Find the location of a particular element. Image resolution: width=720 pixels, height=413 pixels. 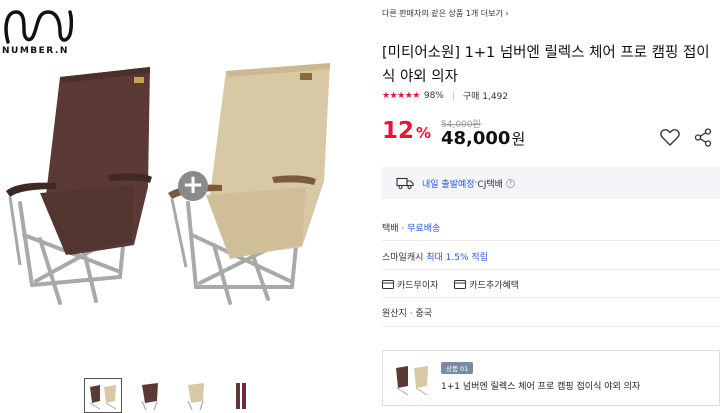

points-value: 최대 1.5% 적립 is located at coordinates (457, 258).